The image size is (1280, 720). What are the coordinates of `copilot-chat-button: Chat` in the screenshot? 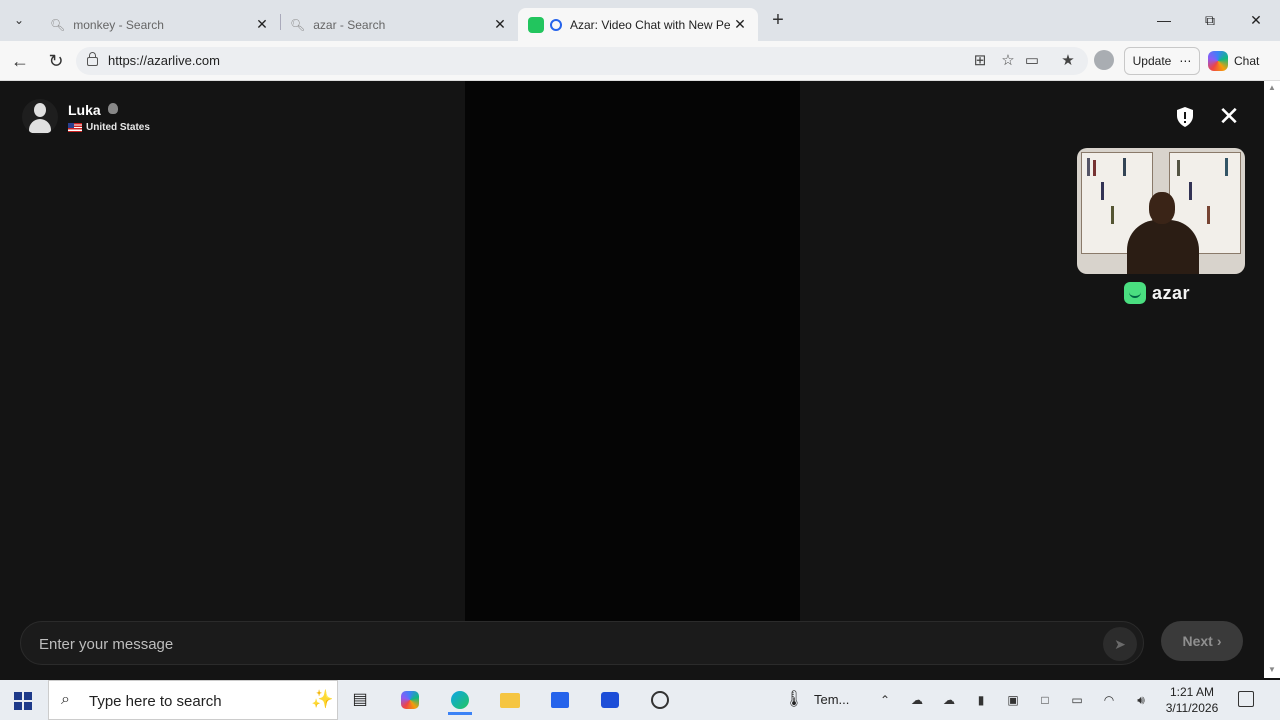 It's located at (1233, 61).